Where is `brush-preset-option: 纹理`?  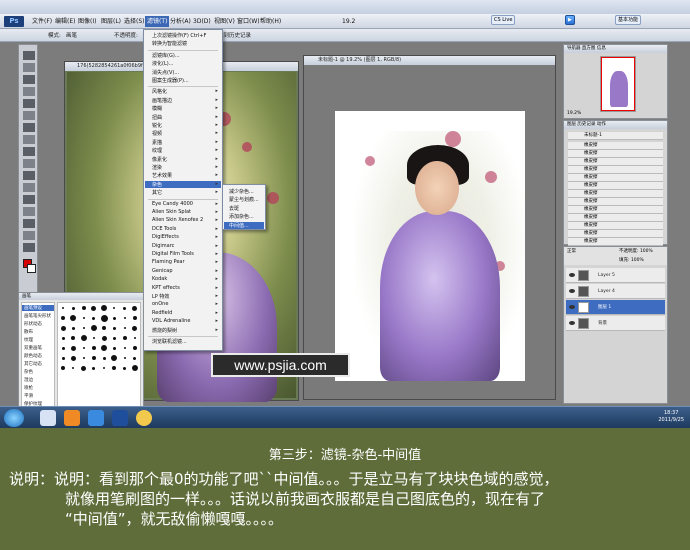 brush-preset-option: 纹理 is located at coordinates (28, 340).